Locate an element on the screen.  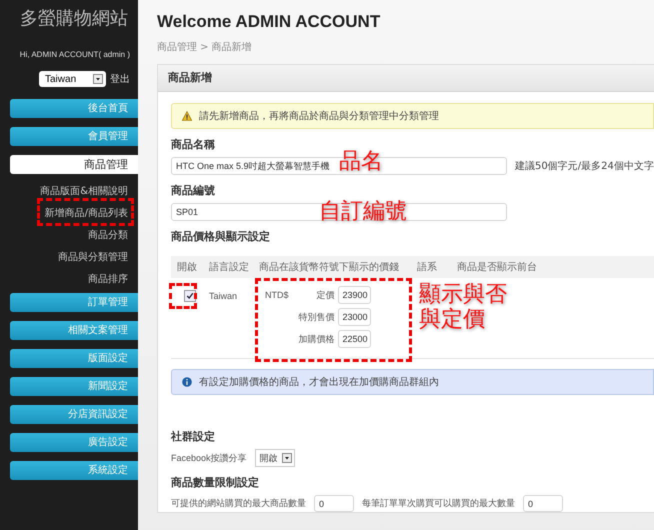
section-title: 商品數量限制設定 is located at coordinates (215, 482).